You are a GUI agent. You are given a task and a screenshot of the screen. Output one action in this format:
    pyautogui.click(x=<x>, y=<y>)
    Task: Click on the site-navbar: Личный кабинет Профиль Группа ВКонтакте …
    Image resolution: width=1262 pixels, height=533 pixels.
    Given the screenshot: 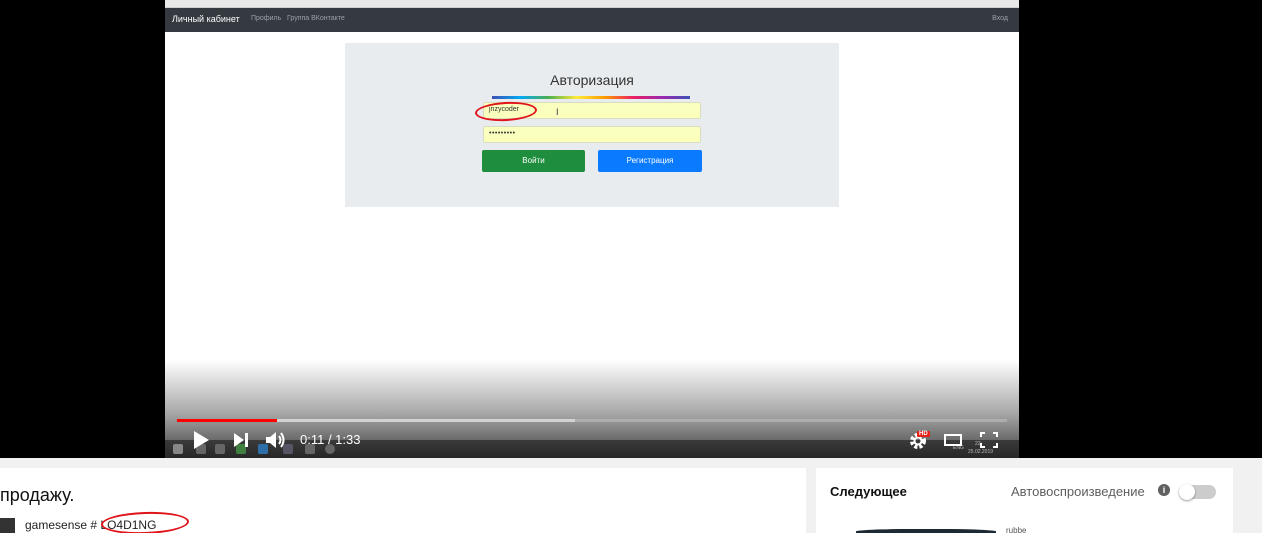 What is the action you would take?
    pyautogui.click(x=592, y=20)
    